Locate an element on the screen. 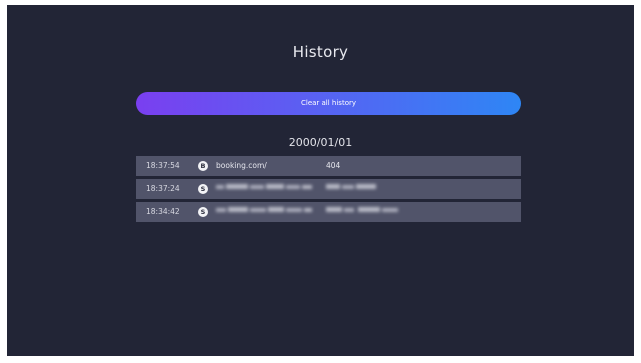  visit-time: 18:37:54 is located at coordinates (163, 165).